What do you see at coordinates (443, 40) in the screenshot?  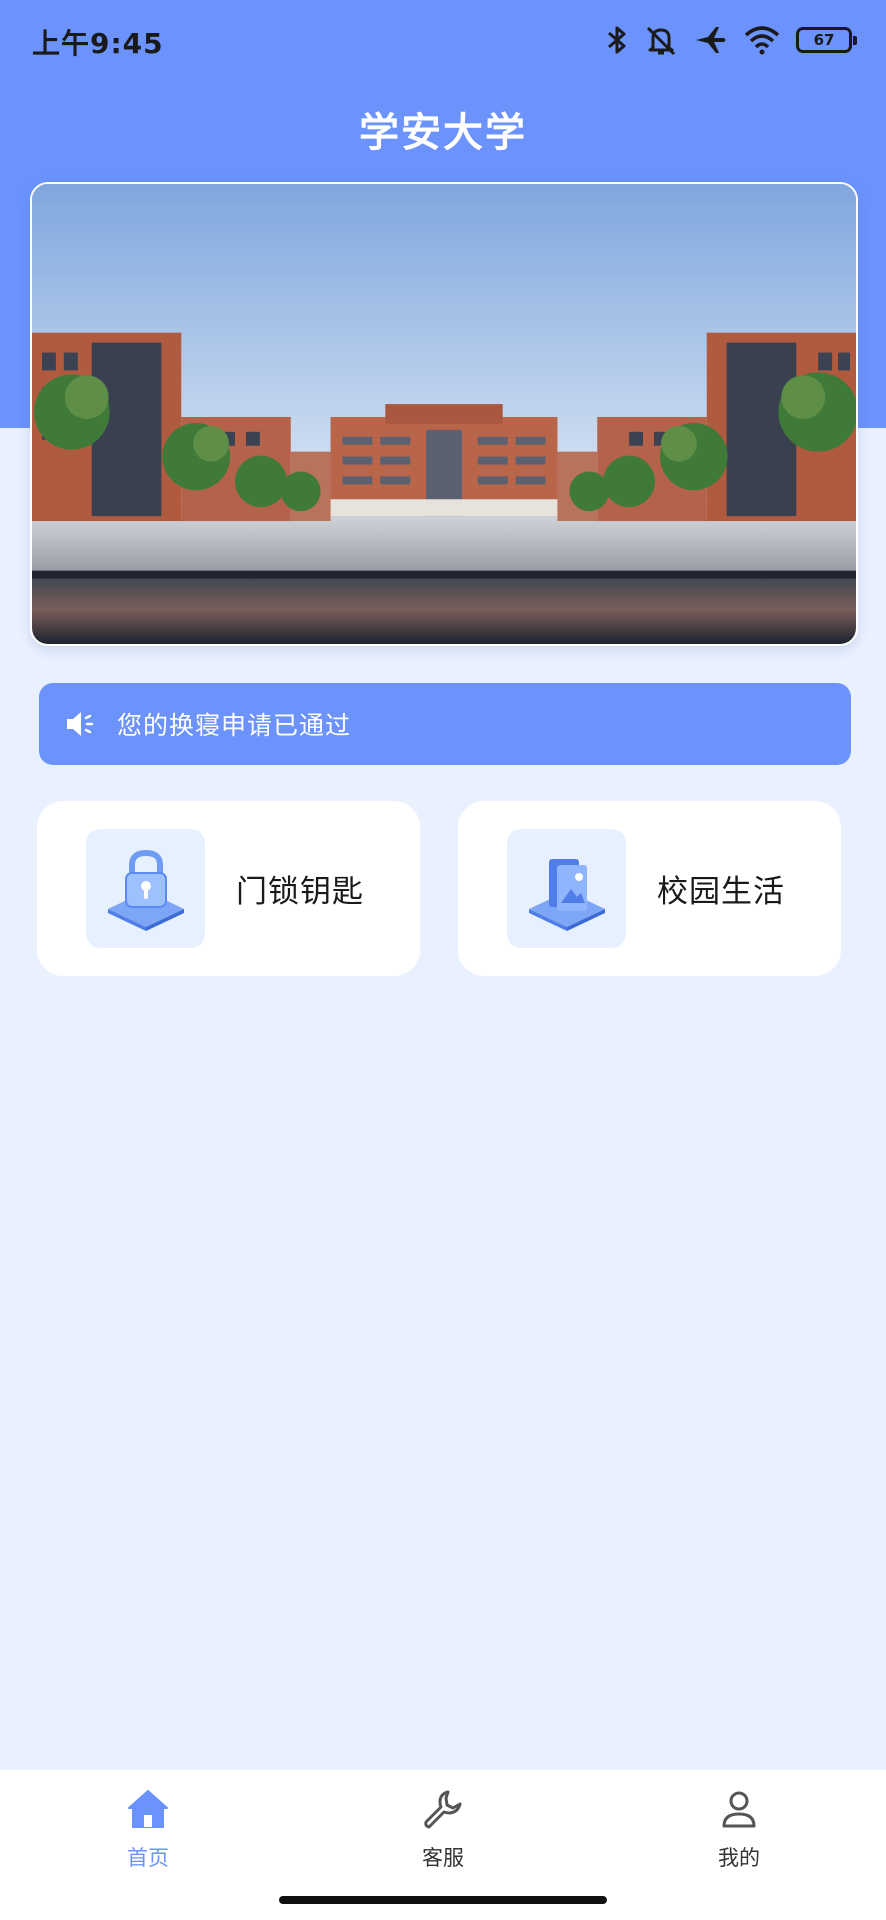 I see `status-bar: 上午9:45 67` at bounding box center [443, 40].